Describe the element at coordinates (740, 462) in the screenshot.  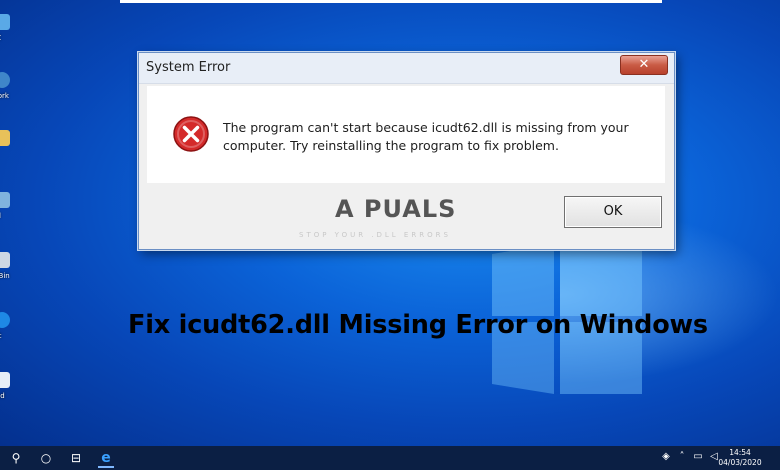
I see `clock-date: 04/03/2020` at that location.